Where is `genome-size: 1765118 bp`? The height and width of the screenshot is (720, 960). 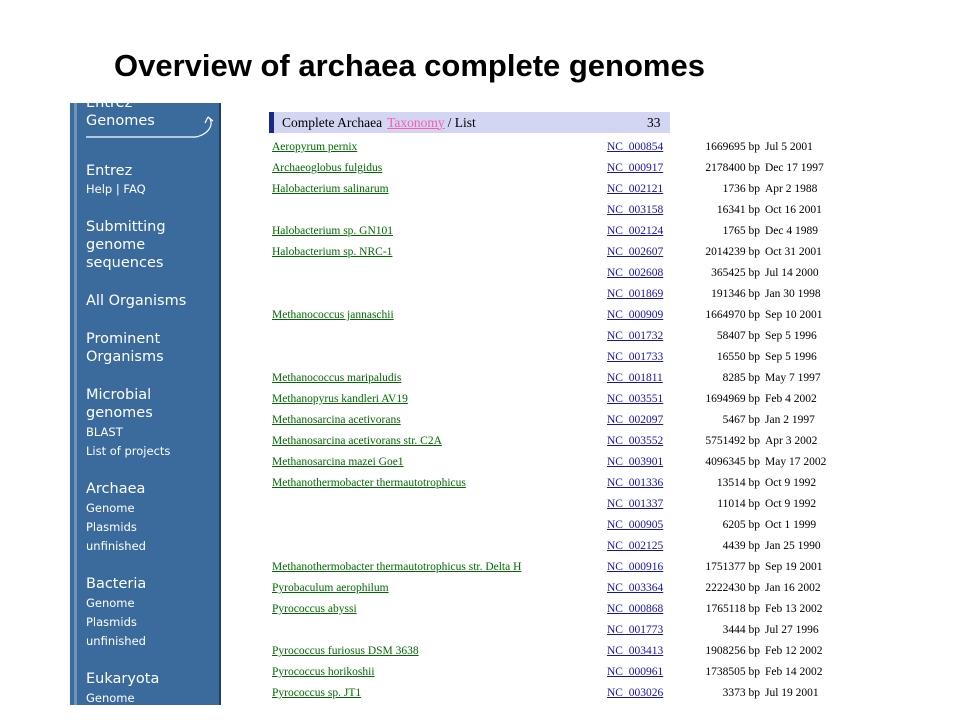 genome-size: 1765118 bp is located at coordinates (732, 609).